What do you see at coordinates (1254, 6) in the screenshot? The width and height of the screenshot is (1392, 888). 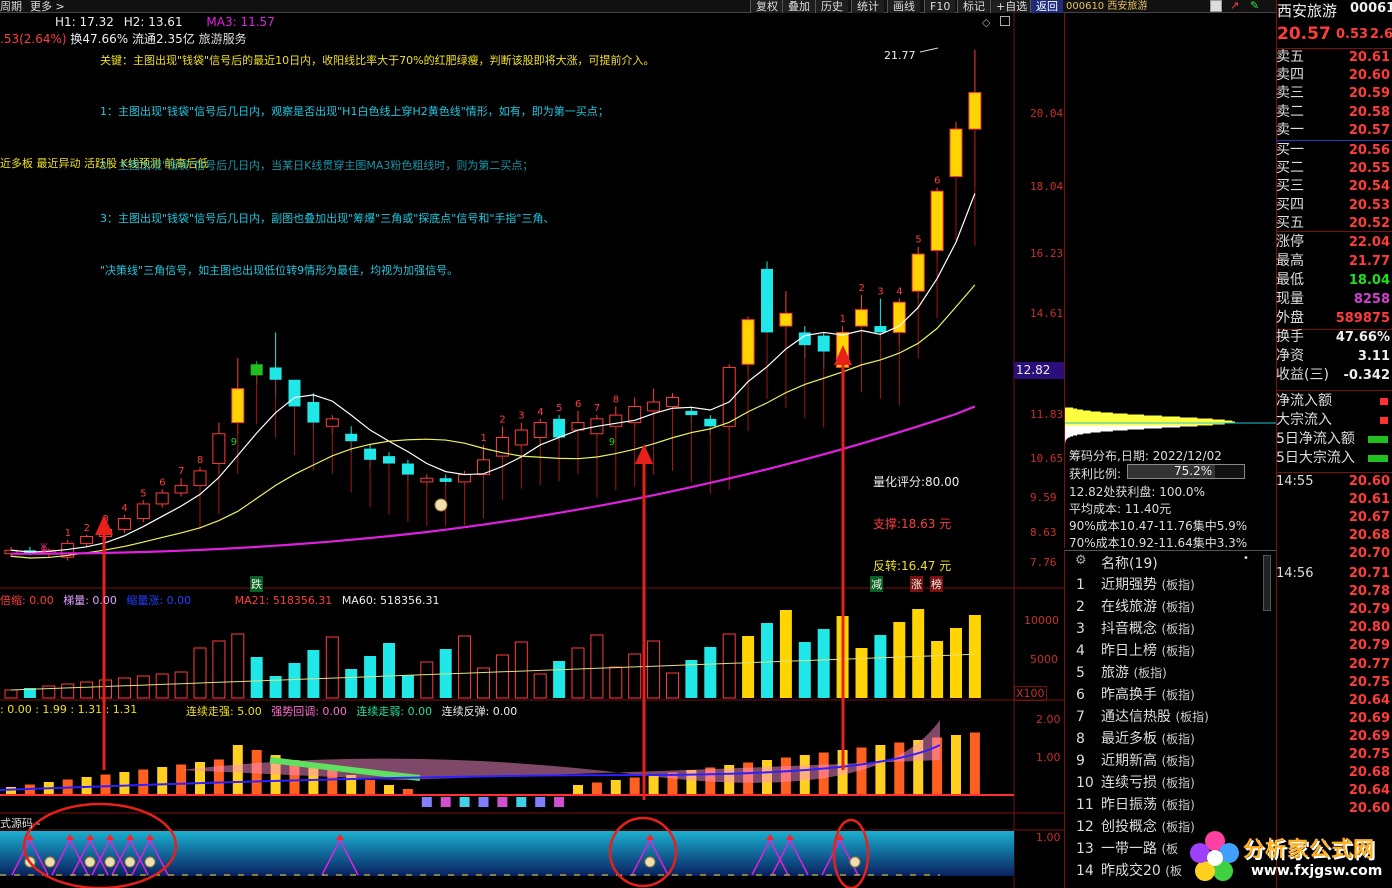 I see `pen-icon: ✎` at bounding box center [1254, 6].